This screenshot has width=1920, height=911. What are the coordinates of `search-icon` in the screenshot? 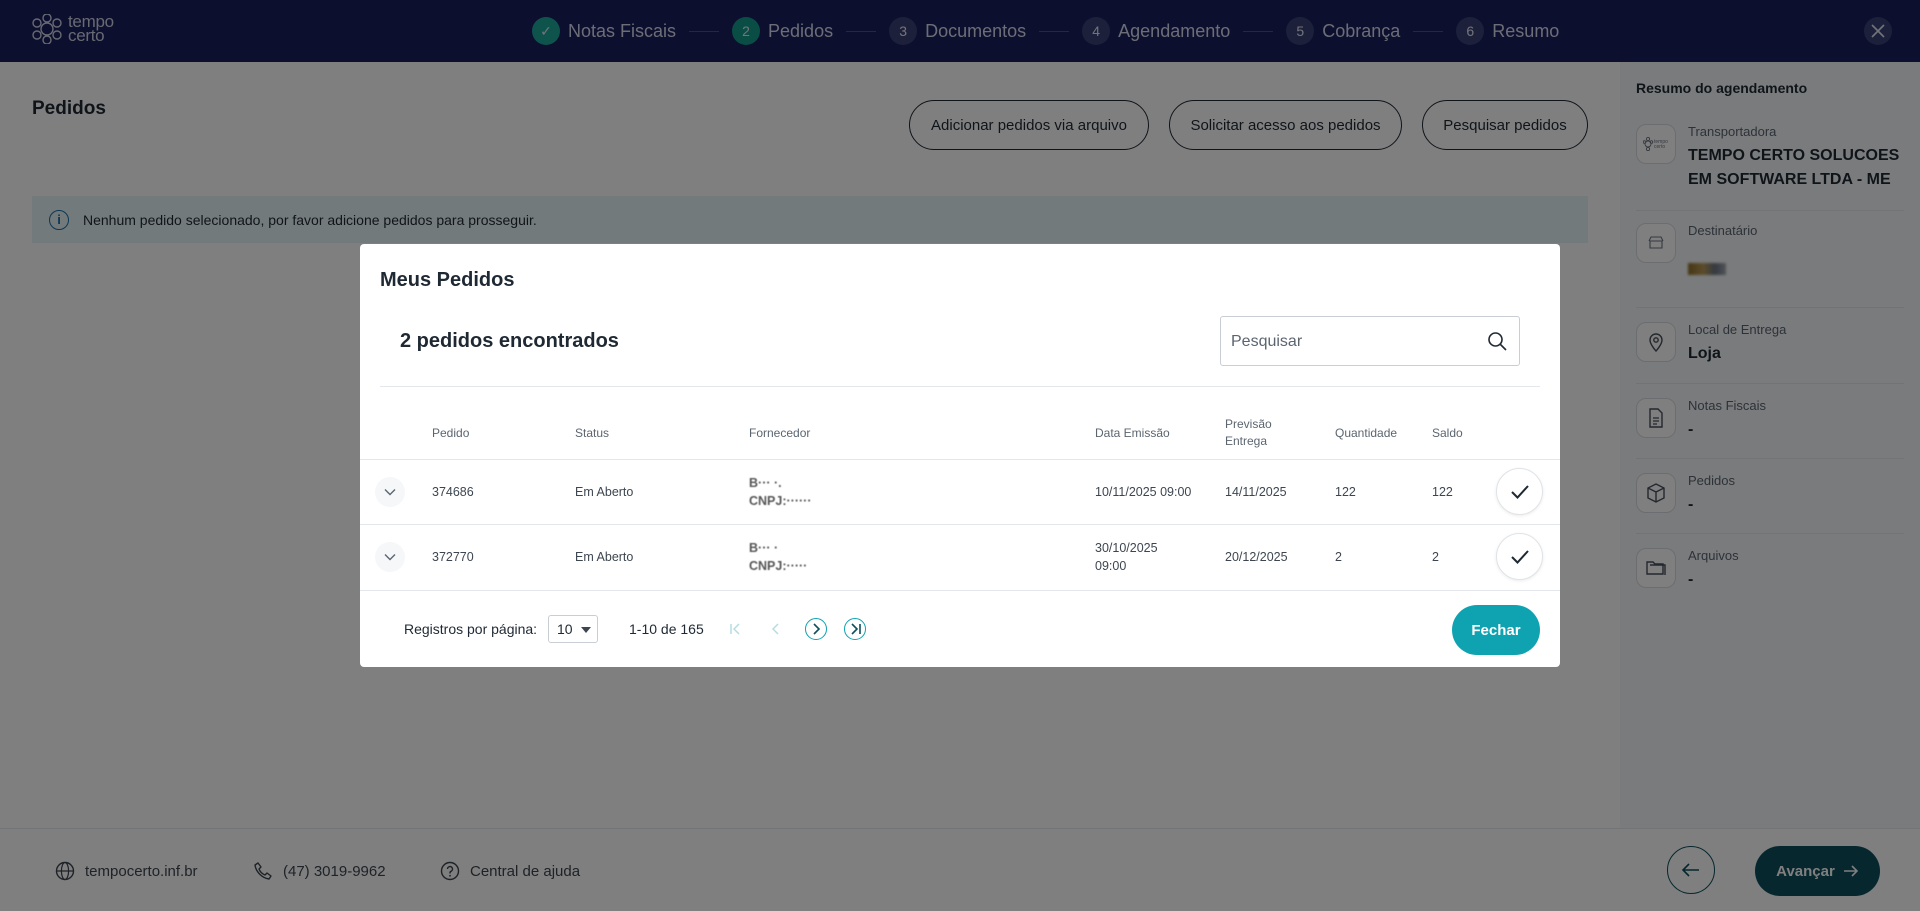 It's located at (1497, 343).